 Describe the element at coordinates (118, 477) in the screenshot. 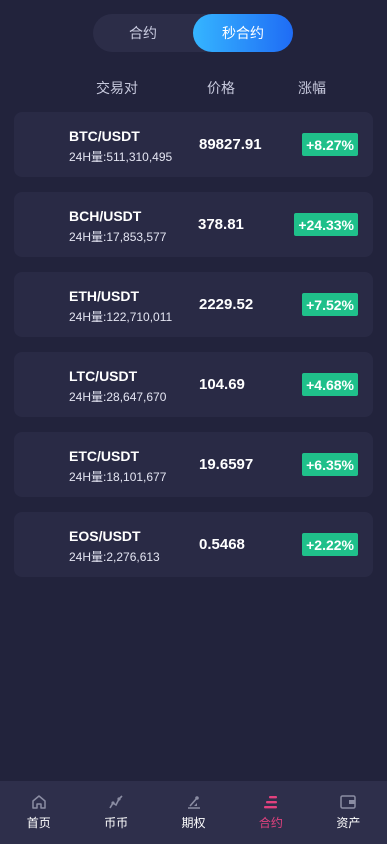

I see `pair-volume: 24H量:18,101,677` at that location.